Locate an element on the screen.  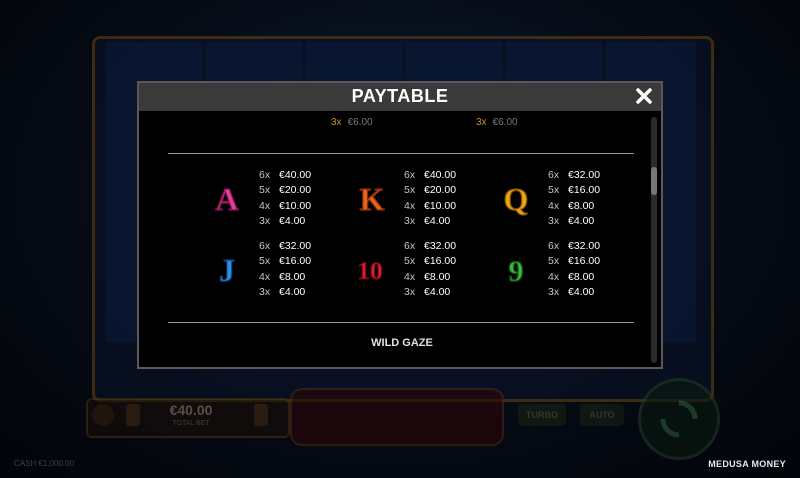
total-bet-label: TOTAL BET is located at coordinates (191, 423).